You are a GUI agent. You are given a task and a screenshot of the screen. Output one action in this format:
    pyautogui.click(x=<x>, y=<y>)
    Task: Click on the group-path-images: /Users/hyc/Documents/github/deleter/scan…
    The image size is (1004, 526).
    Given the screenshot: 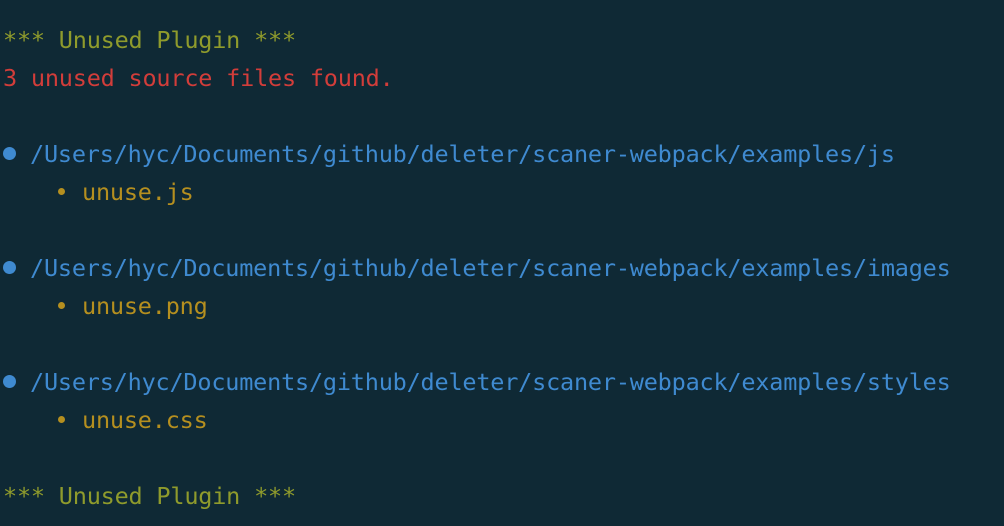 What is the action you would take?
    pyautogui.click(x=477, y=268)
    